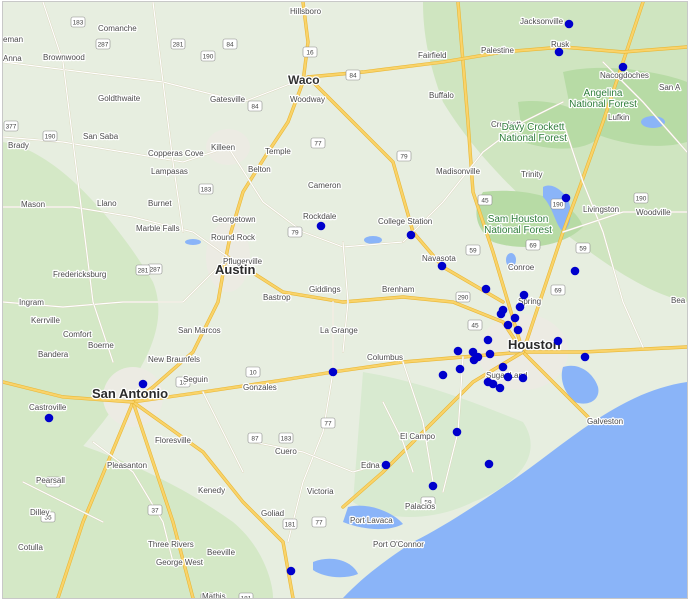 The height and width of the screenshot is (600, 688). What do you see at coordinates (117, 28) in the screenshot?
I see `city-label: Comanche` at bounding box center [117, 28].